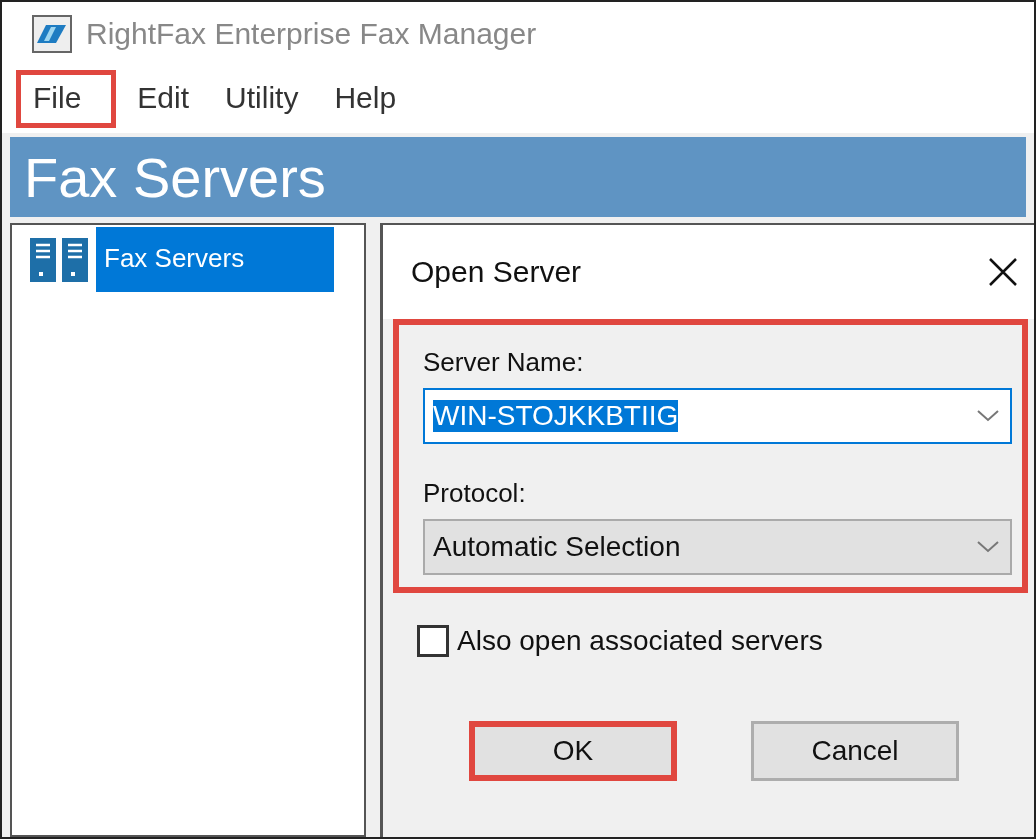  I want to click on dialog-button: OK, so click(573, 751).